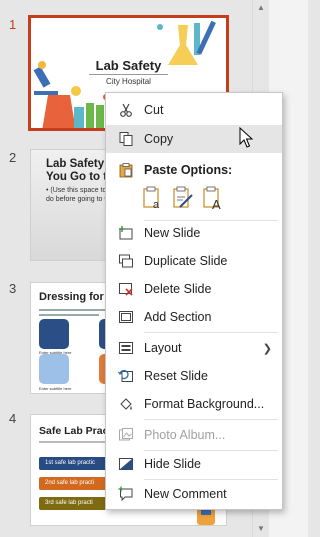 The image size is (320, 537). I want to click on menu-item-label: Layout, so click(163, 348).